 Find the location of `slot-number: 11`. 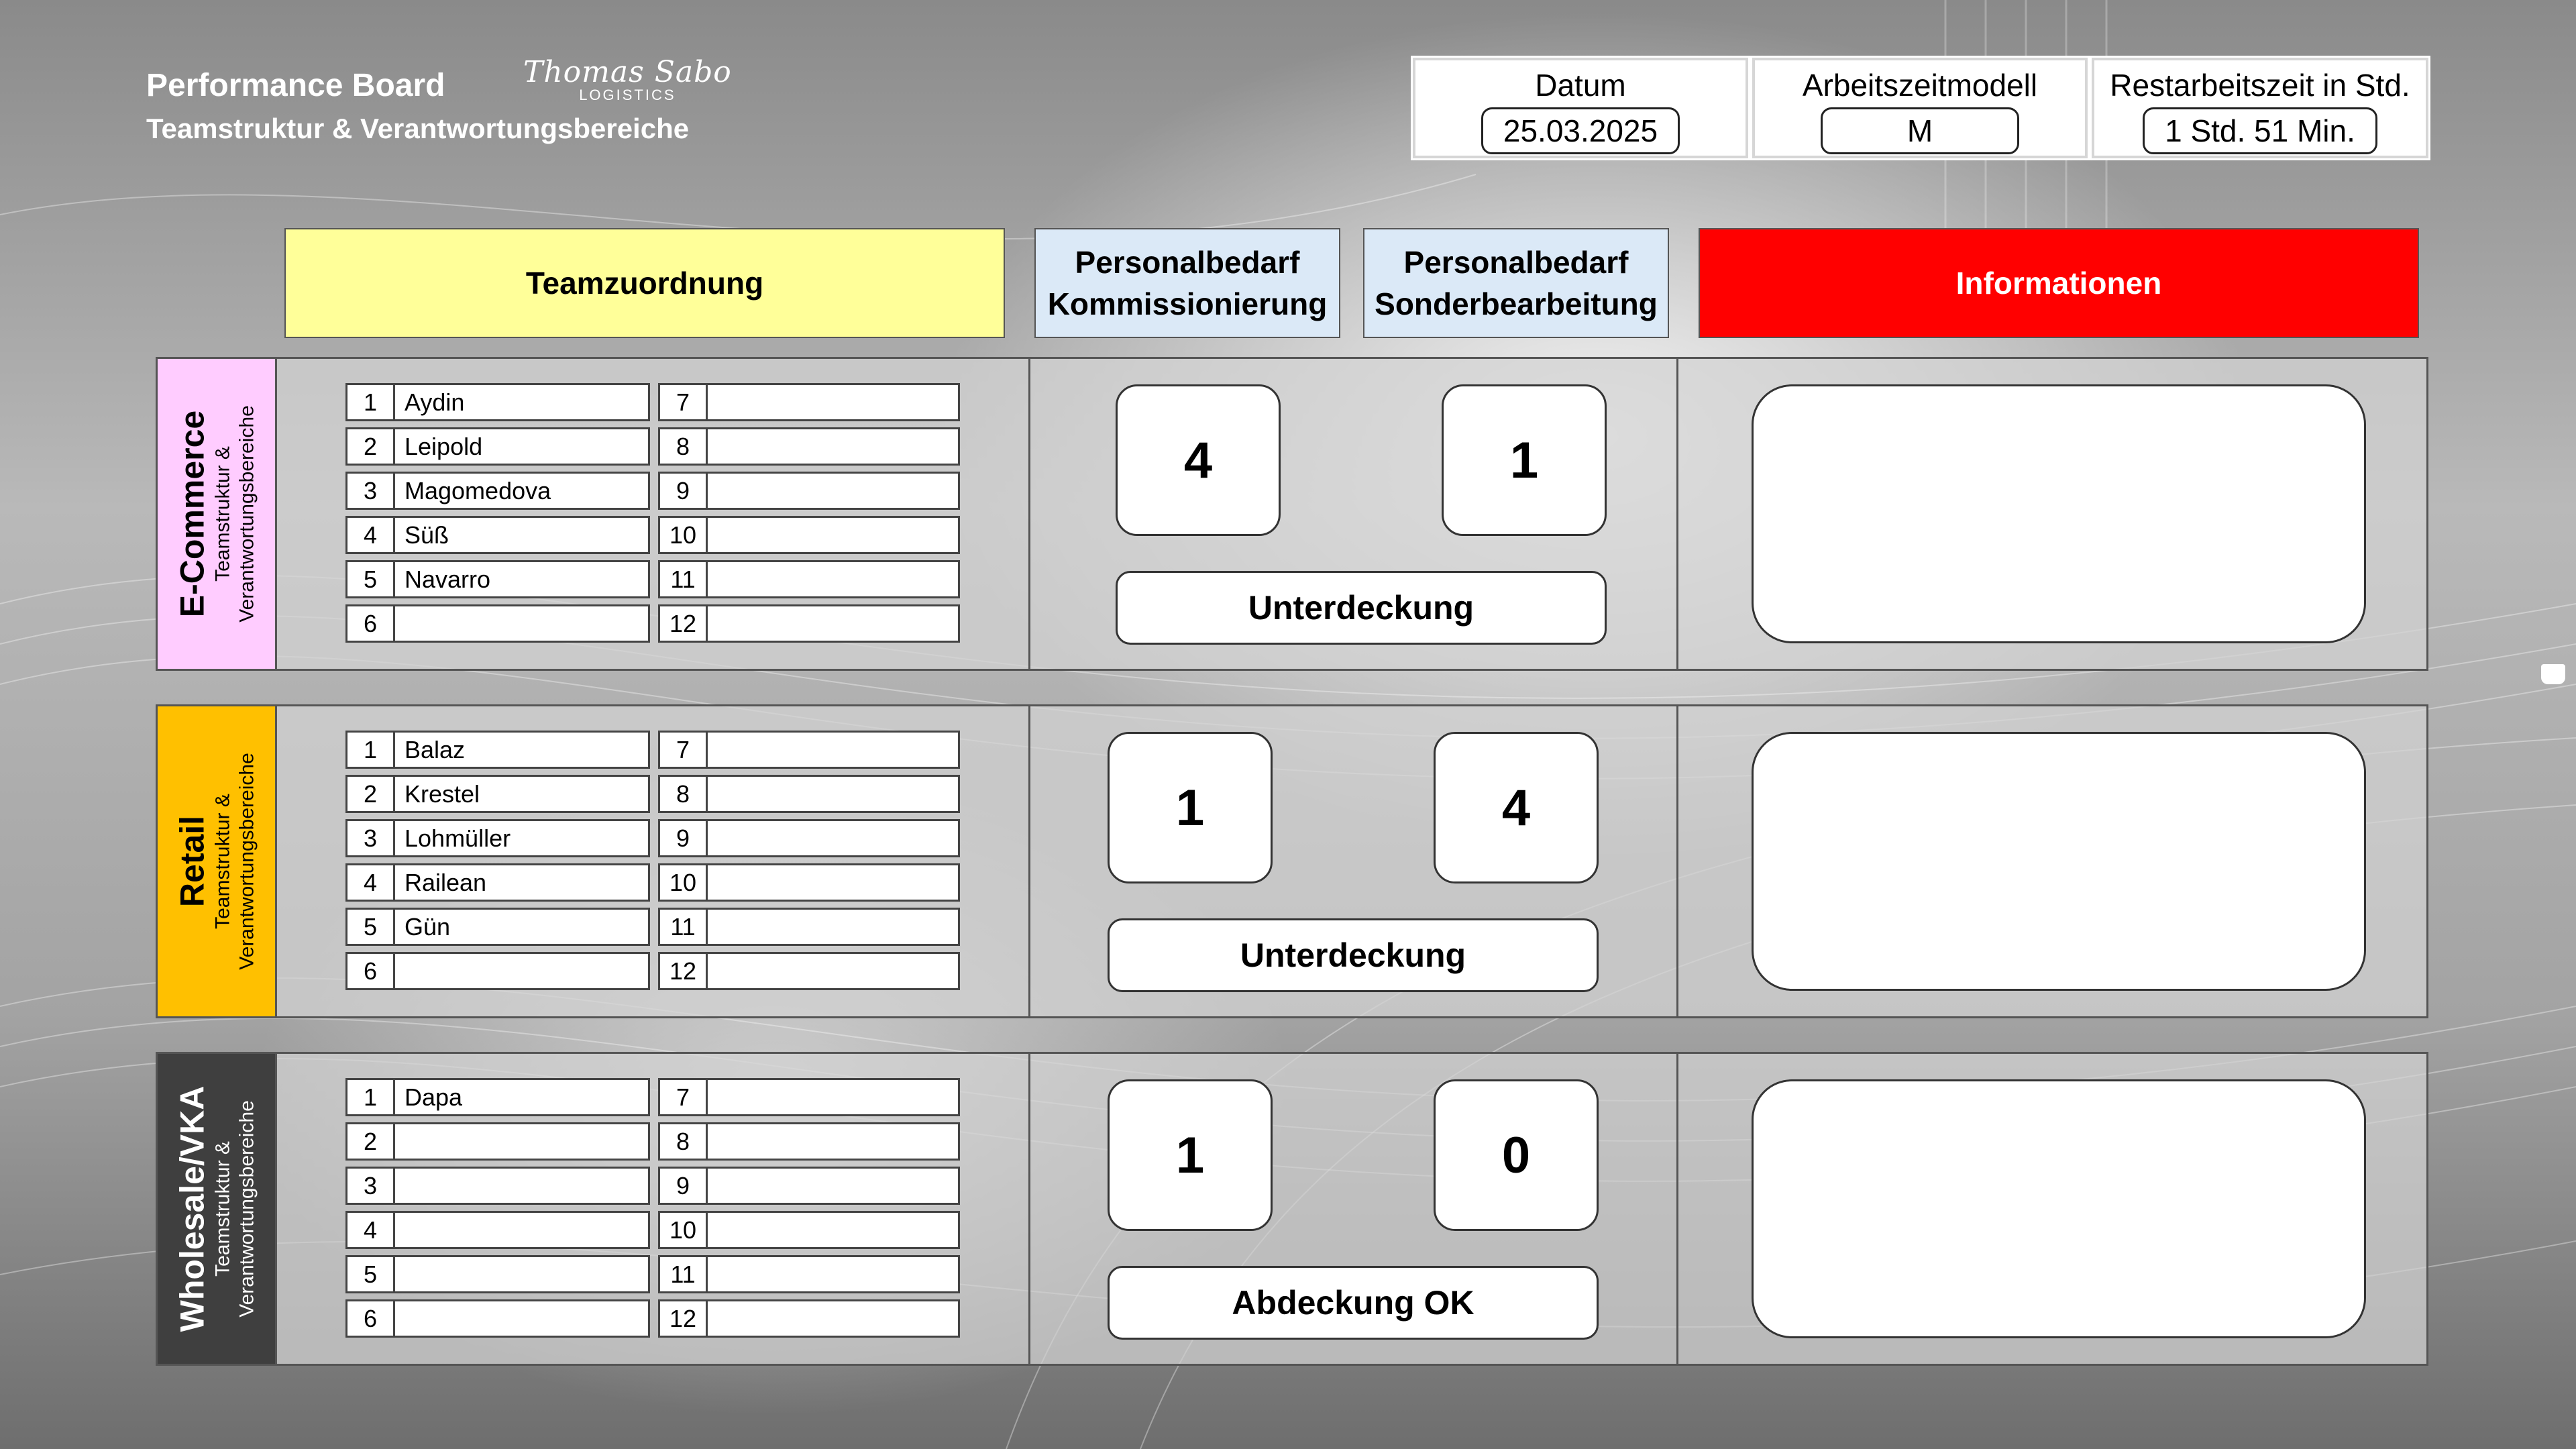

slot-number: 11 is located at coordinates (683, 579).